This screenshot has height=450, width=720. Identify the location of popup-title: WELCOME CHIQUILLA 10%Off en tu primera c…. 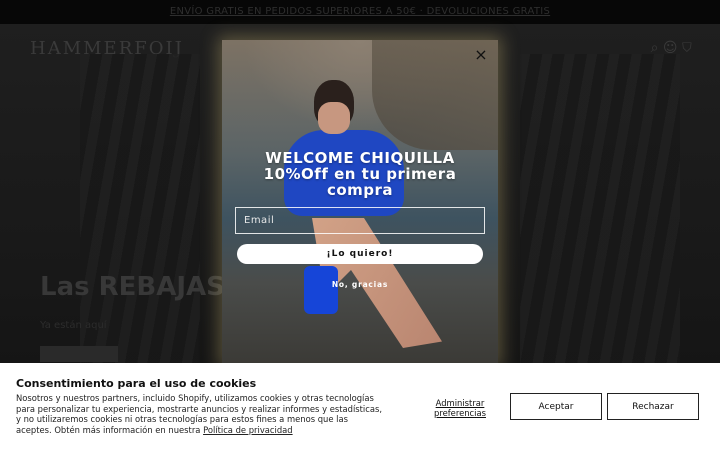
(360, 174).